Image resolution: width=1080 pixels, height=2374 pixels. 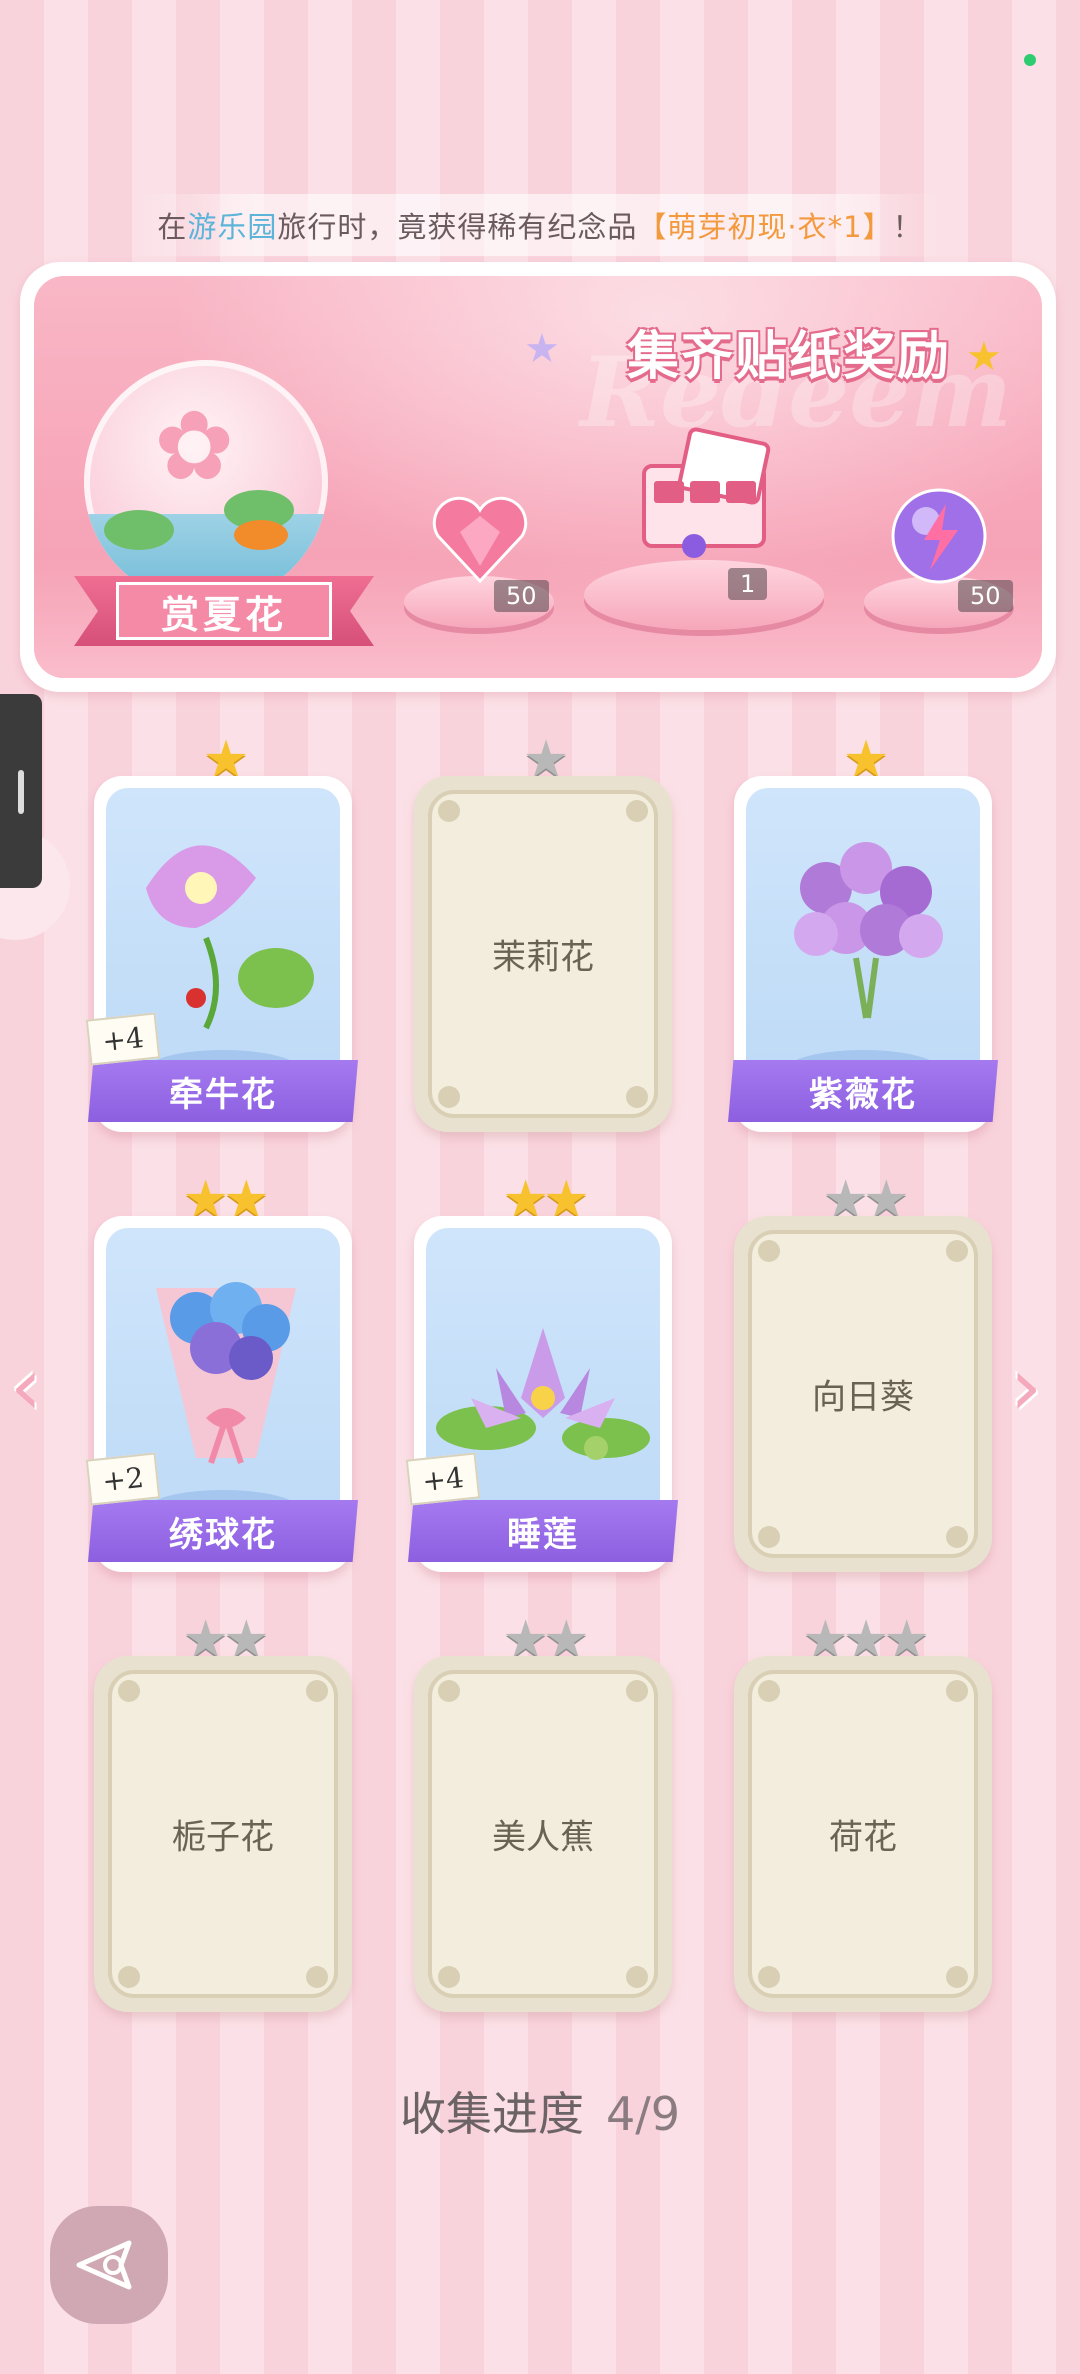 What do you see at coordinates (543, 1531) in the screenshot?
I see `card-name-label: 睡莲` at bounding box center [543, 1531].